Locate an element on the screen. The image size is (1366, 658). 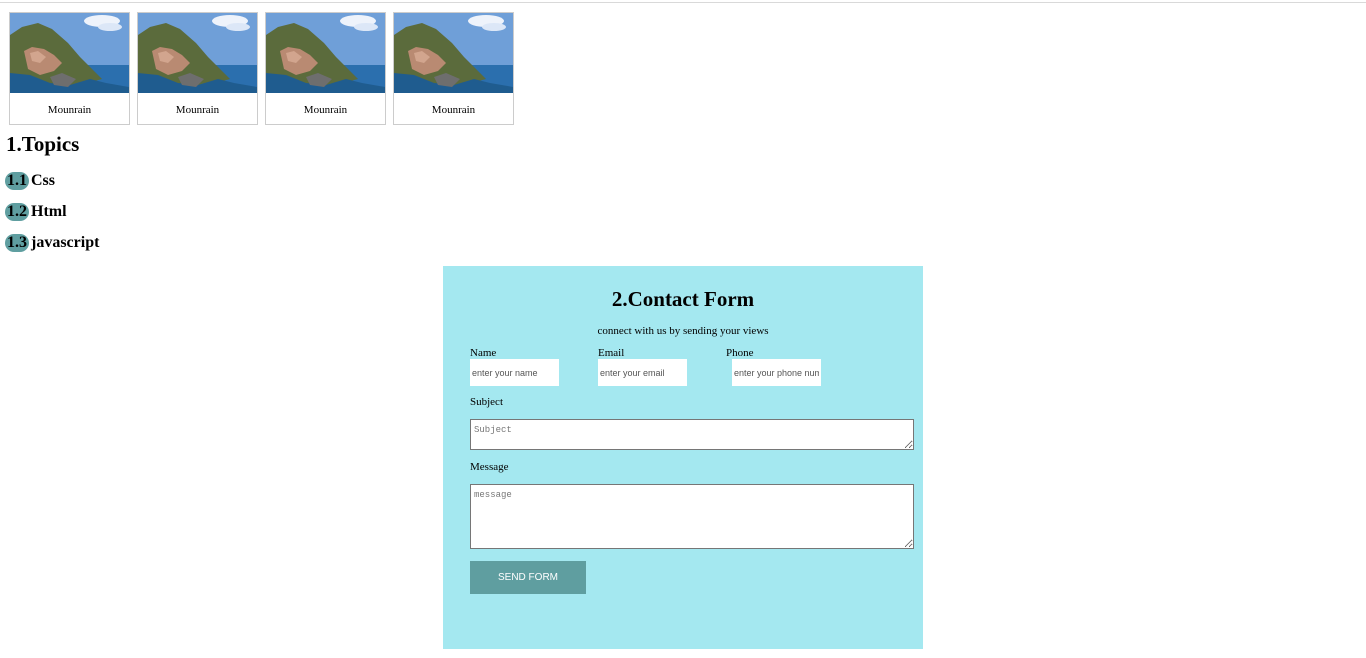
email-label: Email is located at coordinates (611, 353).